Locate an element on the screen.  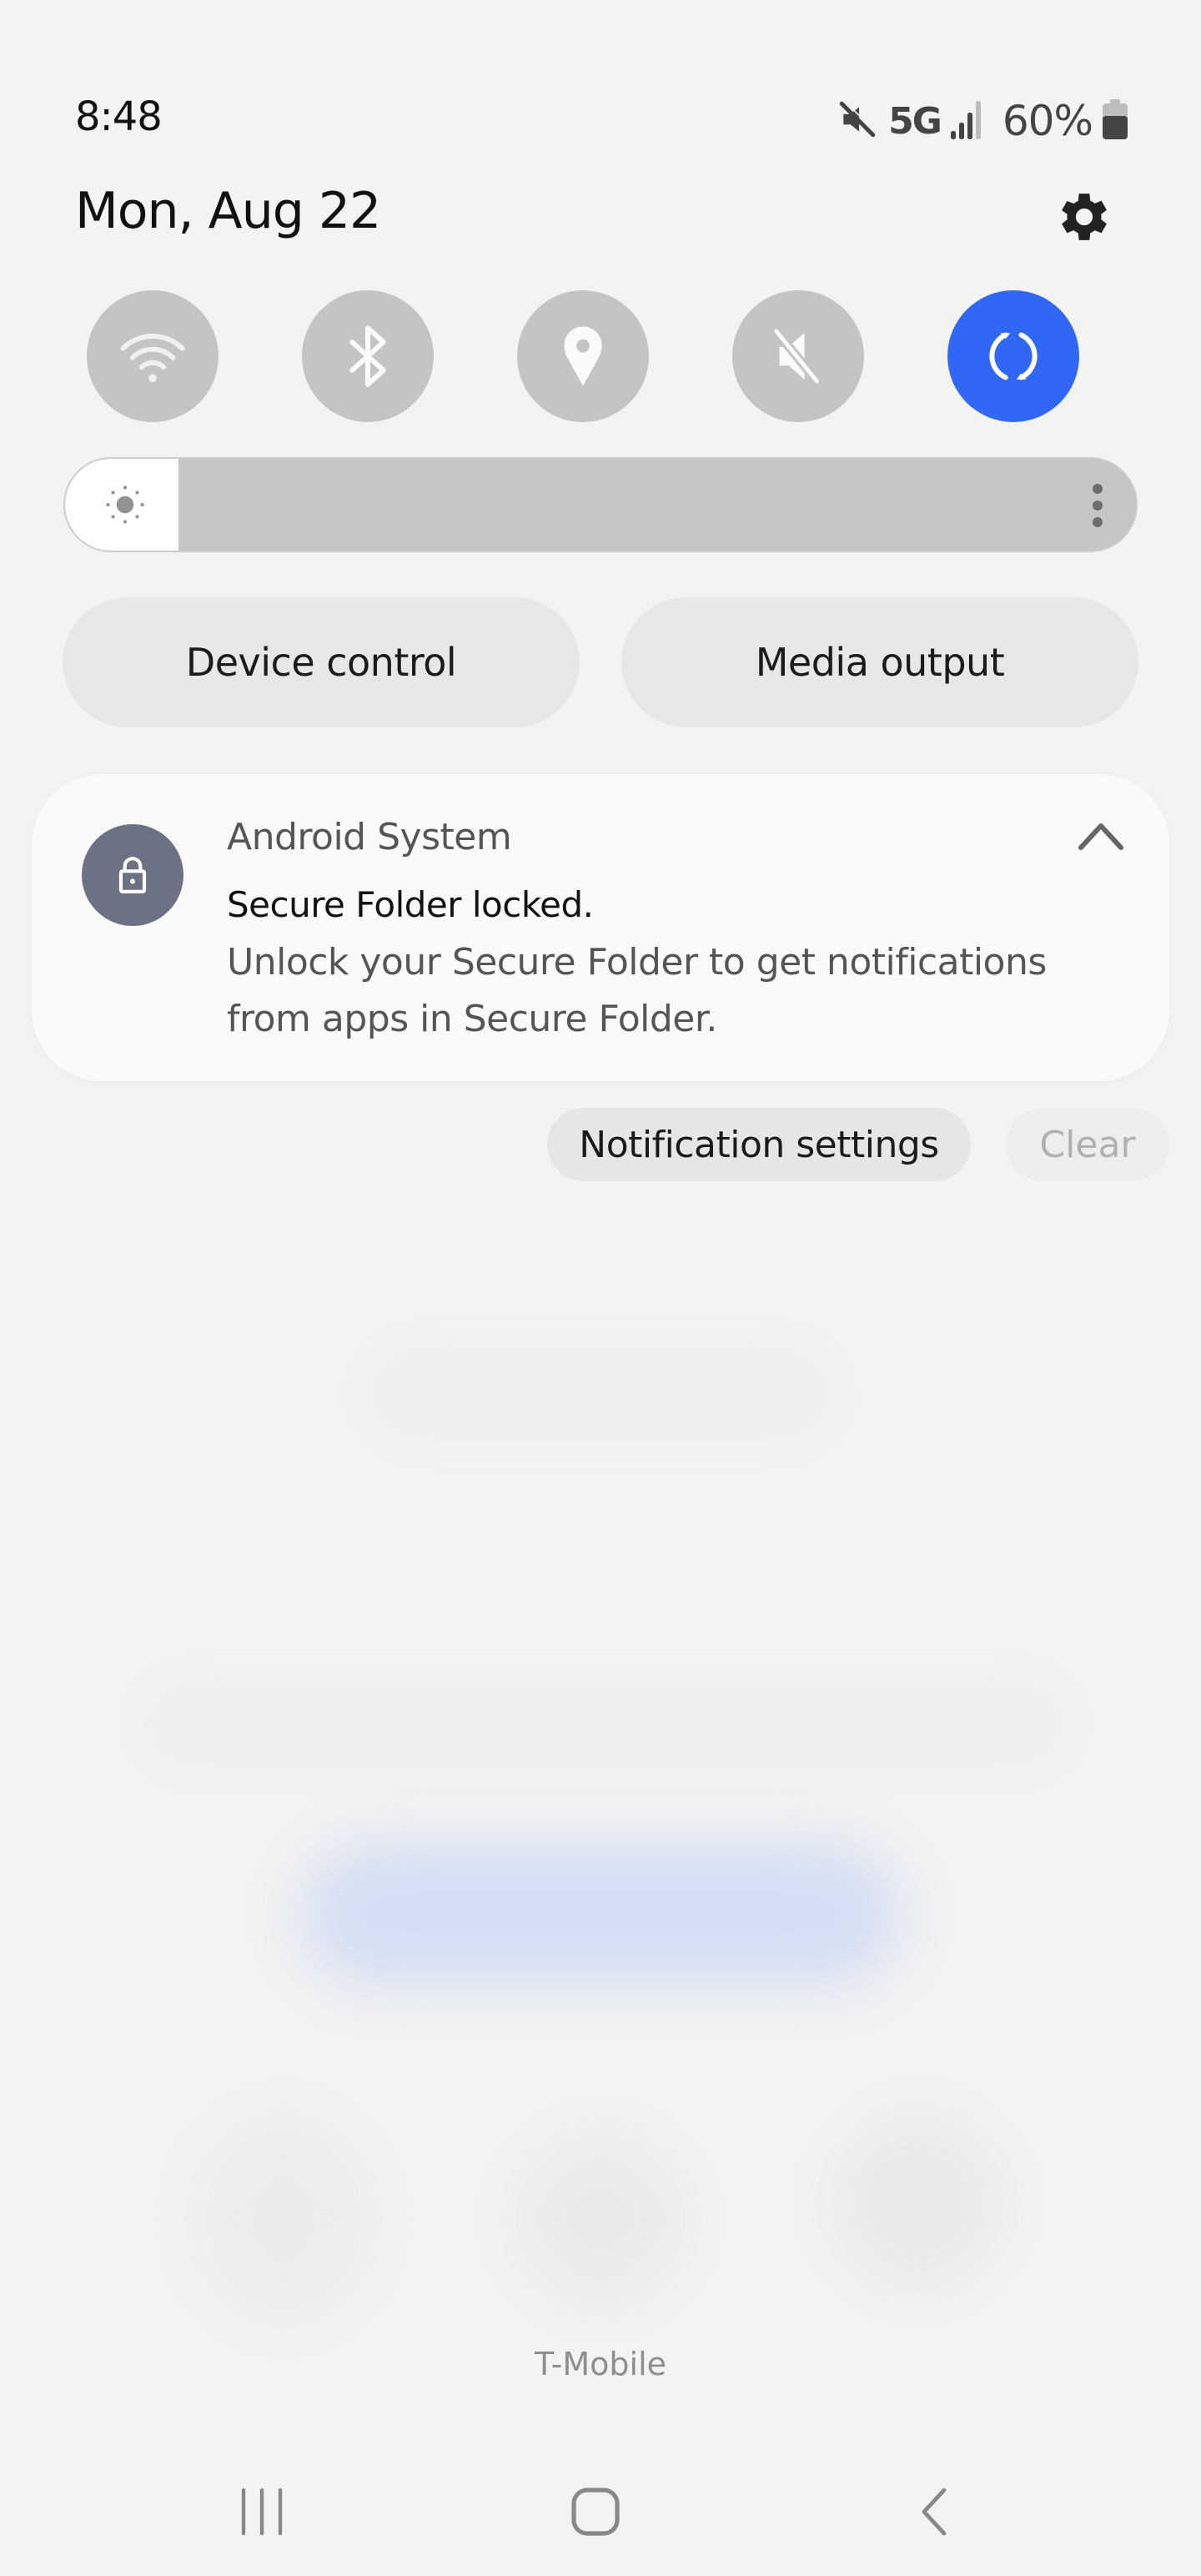
back-button is located at coordinates (934, 2511).